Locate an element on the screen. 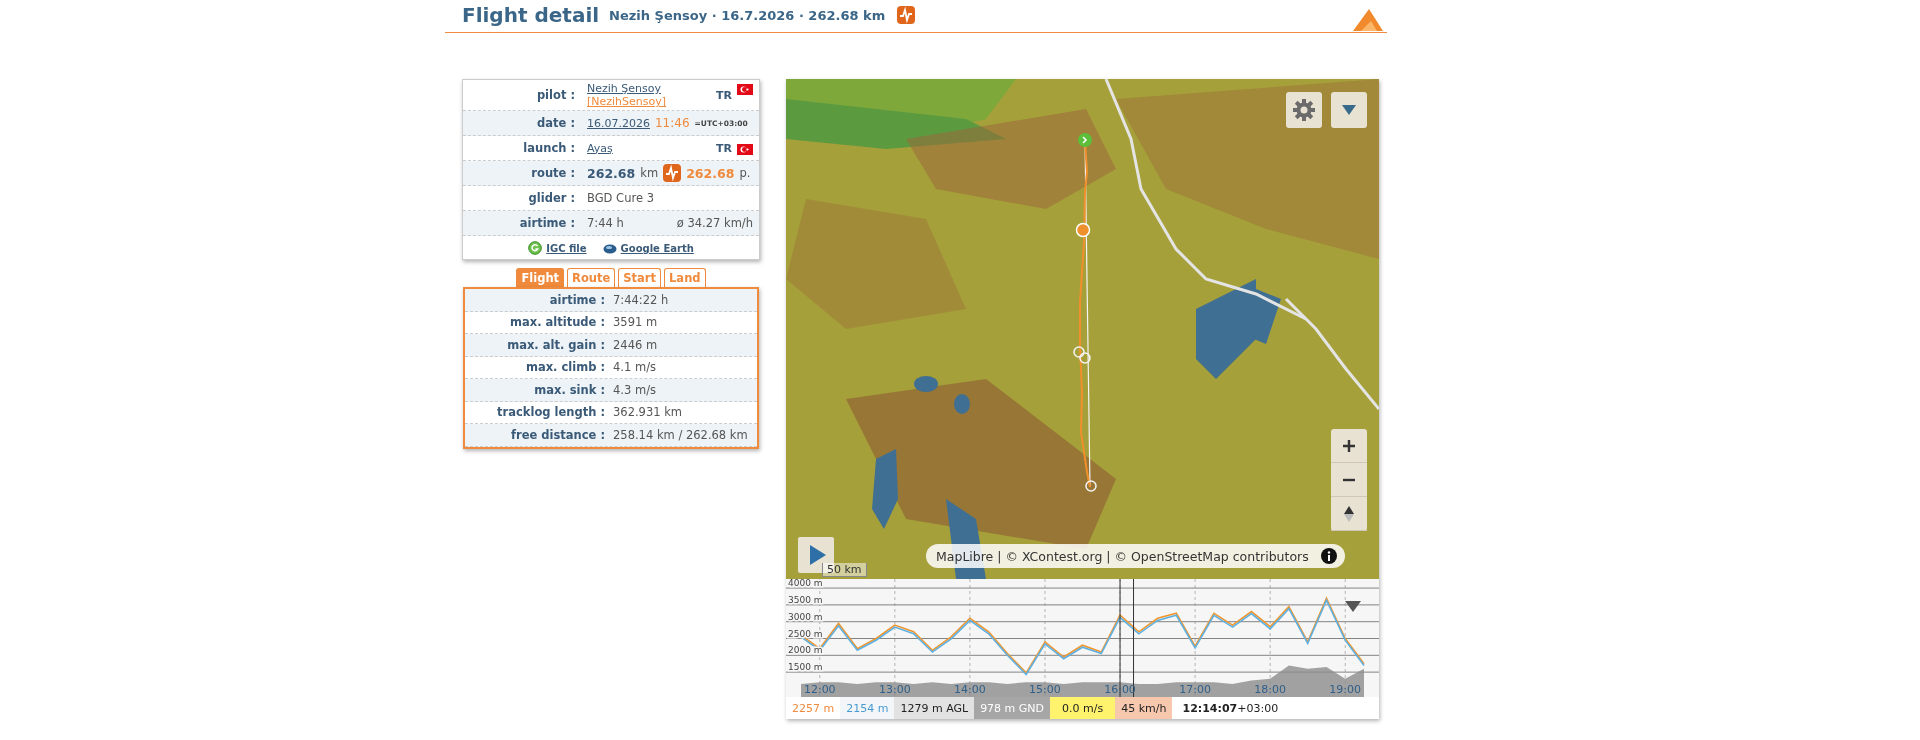  download-link: IGC file is located at coordinates (566, 248).